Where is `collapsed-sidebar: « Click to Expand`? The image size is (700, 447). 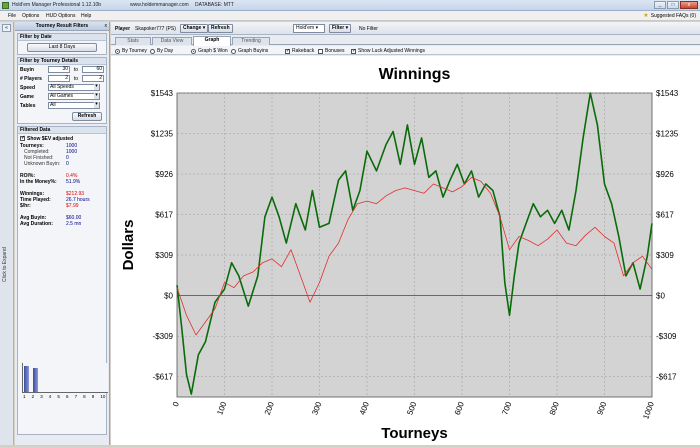 collapsed-sidebar: « Click to Expand is located at coordinates (7, 233).